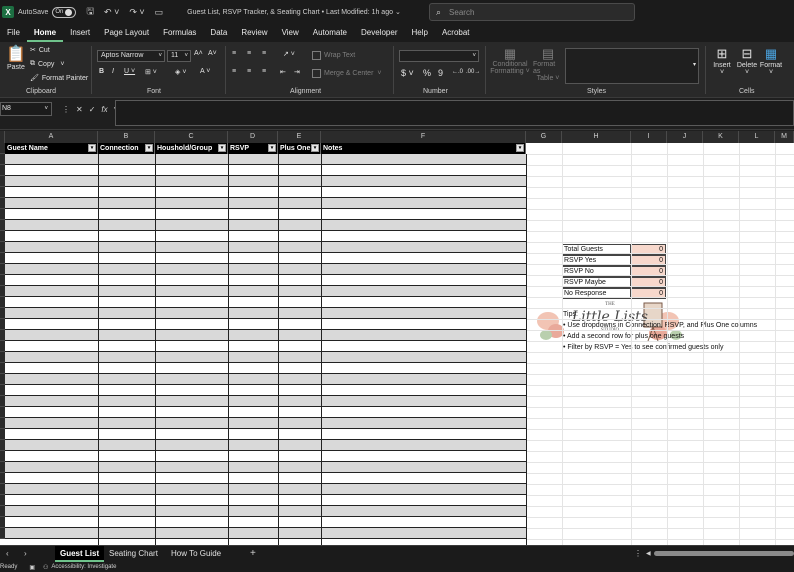 The image size is (794, 572). What do you see at coordinates (253, 554) in the screenshot?
I see `add-sheet-icon: +` at bounding box center [253, 554].